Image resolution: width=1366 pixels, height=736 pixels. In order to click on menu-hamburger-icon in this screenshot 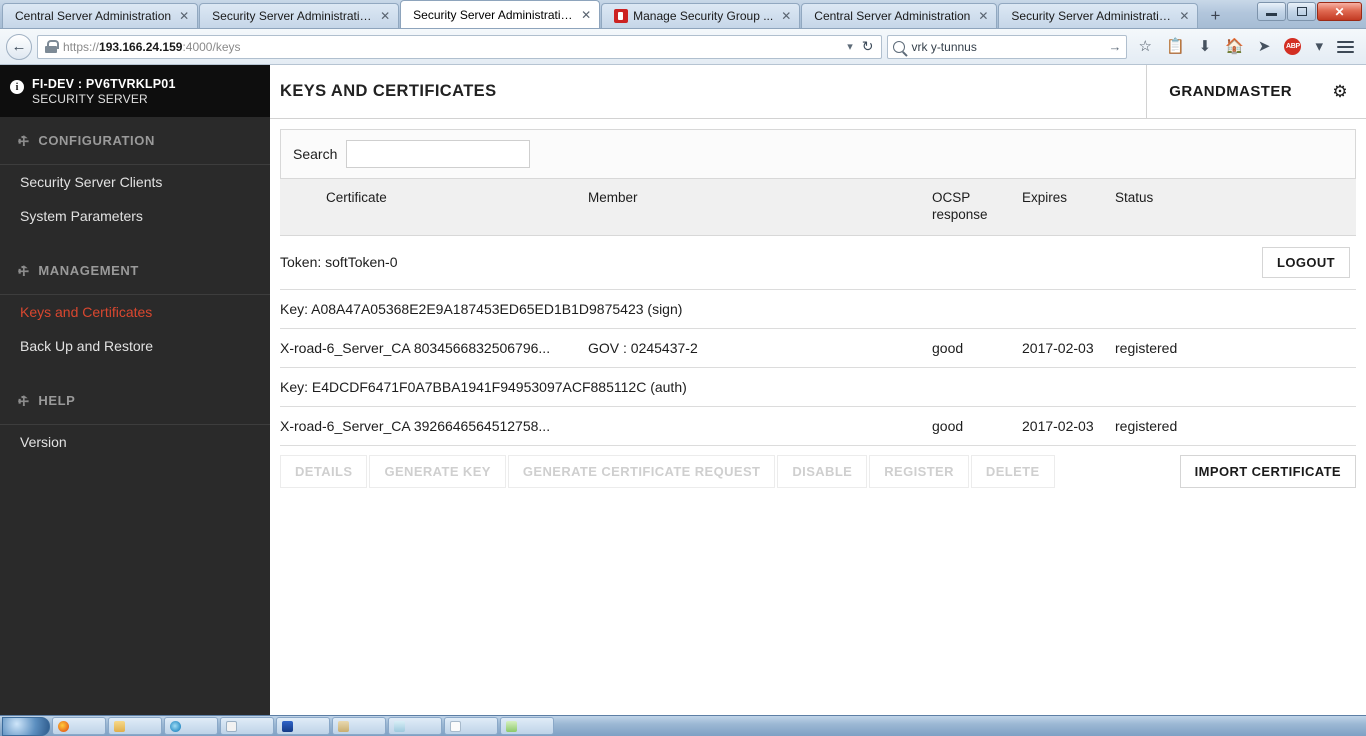, I will do `click(1345, 46)`.